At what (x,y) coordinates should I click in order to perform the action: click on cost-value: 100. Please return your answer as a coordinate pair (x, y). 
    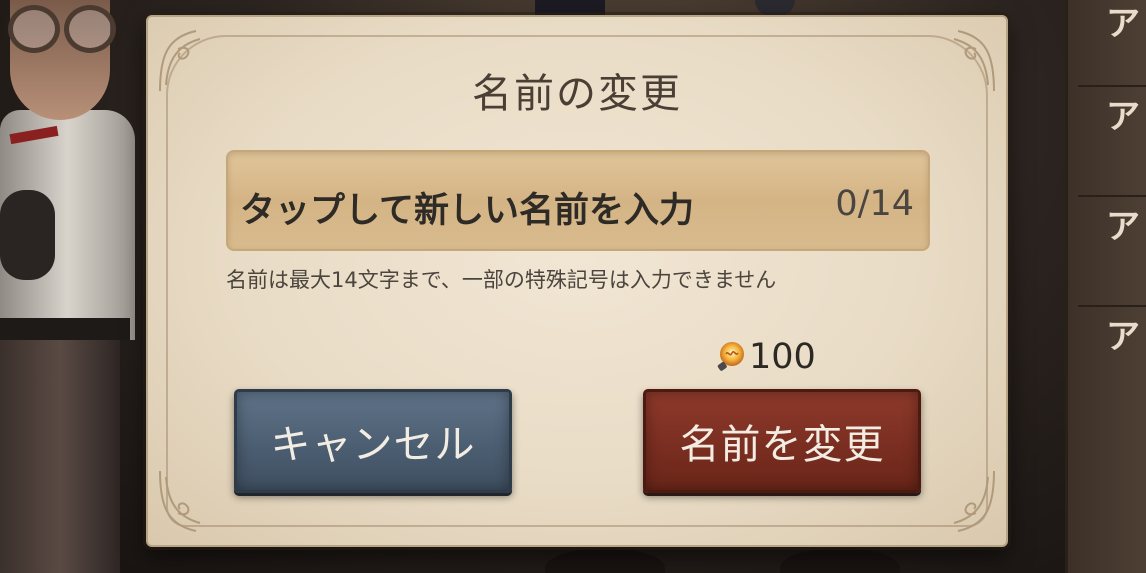
    Looking at the image, I should click on (782, 357).